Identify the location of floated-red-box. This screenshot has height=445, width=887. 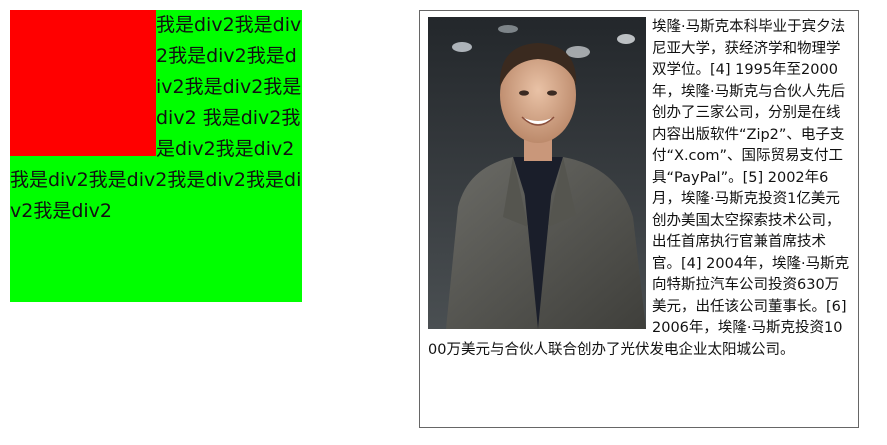
(83, 83).